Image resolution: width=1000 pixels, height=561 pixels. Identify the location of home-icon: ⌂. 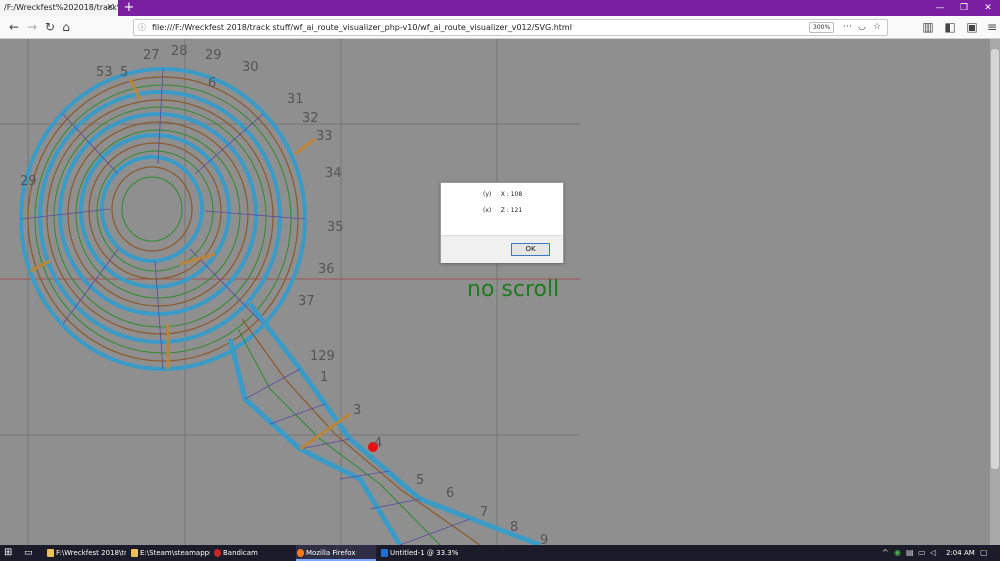
(66, 27).